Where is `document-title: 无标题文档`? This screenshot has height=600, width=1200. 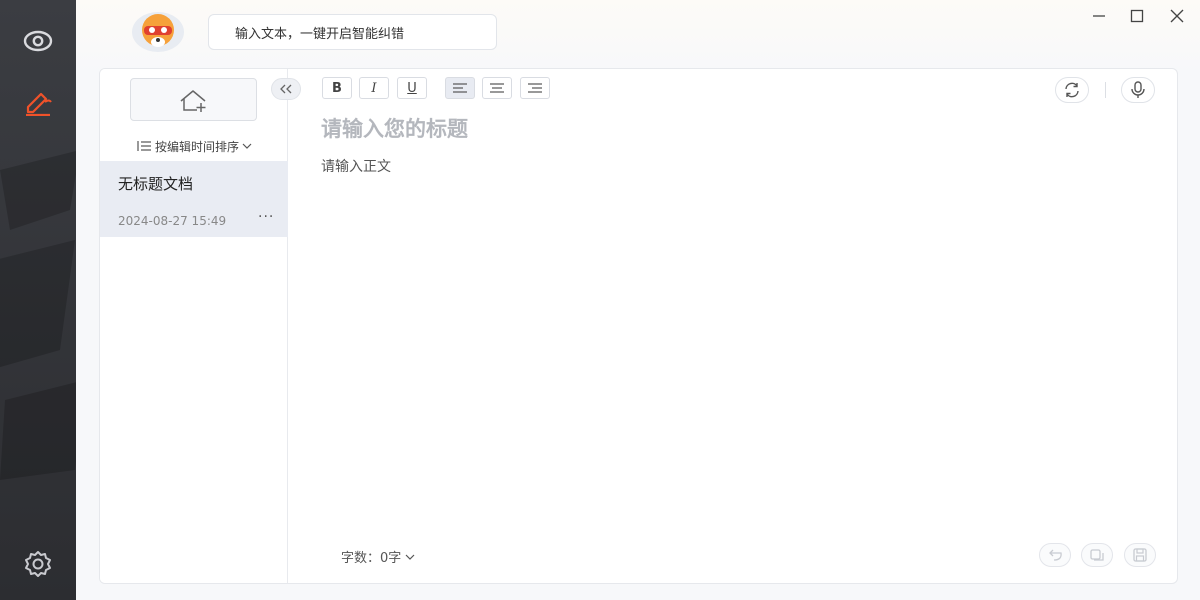
document-title: 无标题文档 is located at coordinates (156, 184).